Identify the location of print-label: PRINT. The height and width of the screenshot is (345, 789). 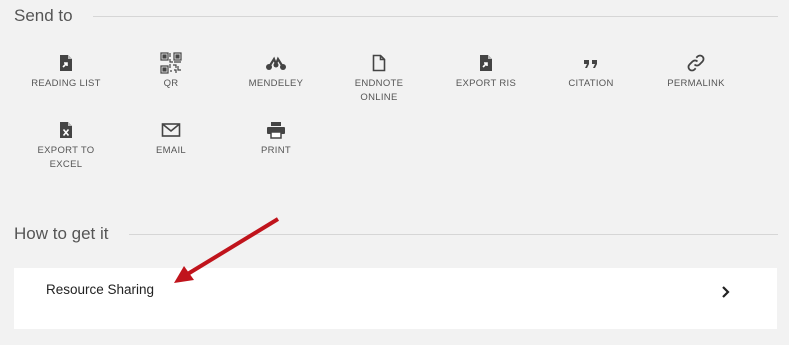
(276, 150).